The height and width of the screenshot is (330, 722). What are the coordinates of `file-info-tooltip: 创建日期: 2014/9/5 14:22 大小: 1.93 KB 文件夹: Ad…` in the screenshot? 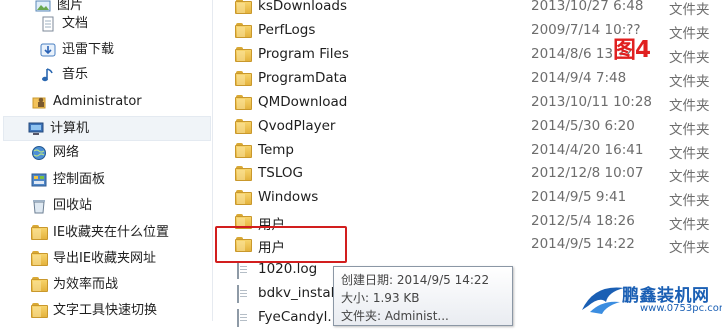 It's located at (423, 296).